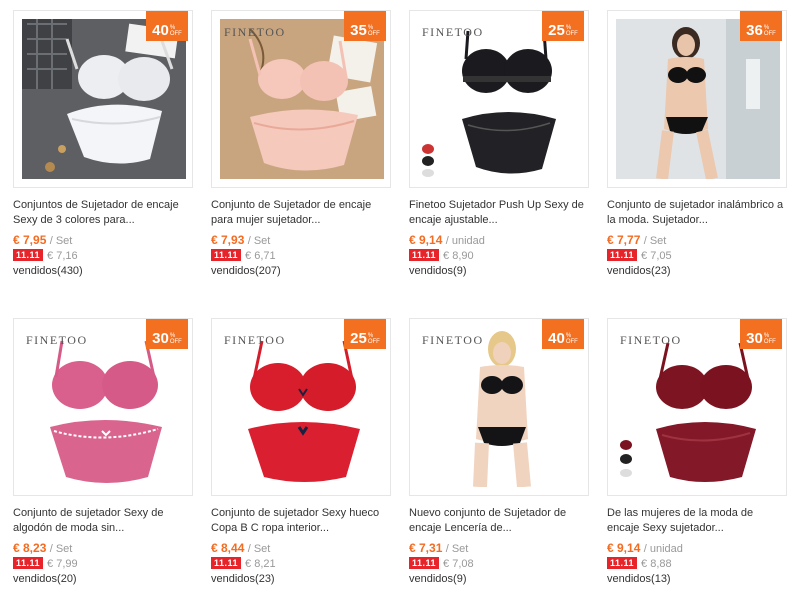 This screenshot has height=598, width=800. I want to click on discount-badge: 36 % OFF, so click(761, 26).